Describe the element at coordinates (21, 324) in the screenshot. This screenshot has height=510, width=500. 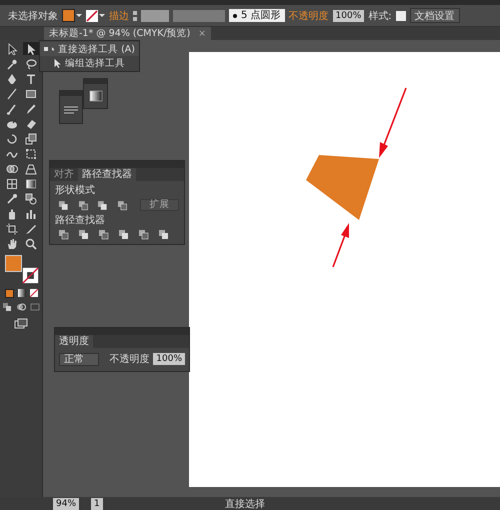
I see `screen-mode-icon` at that location.